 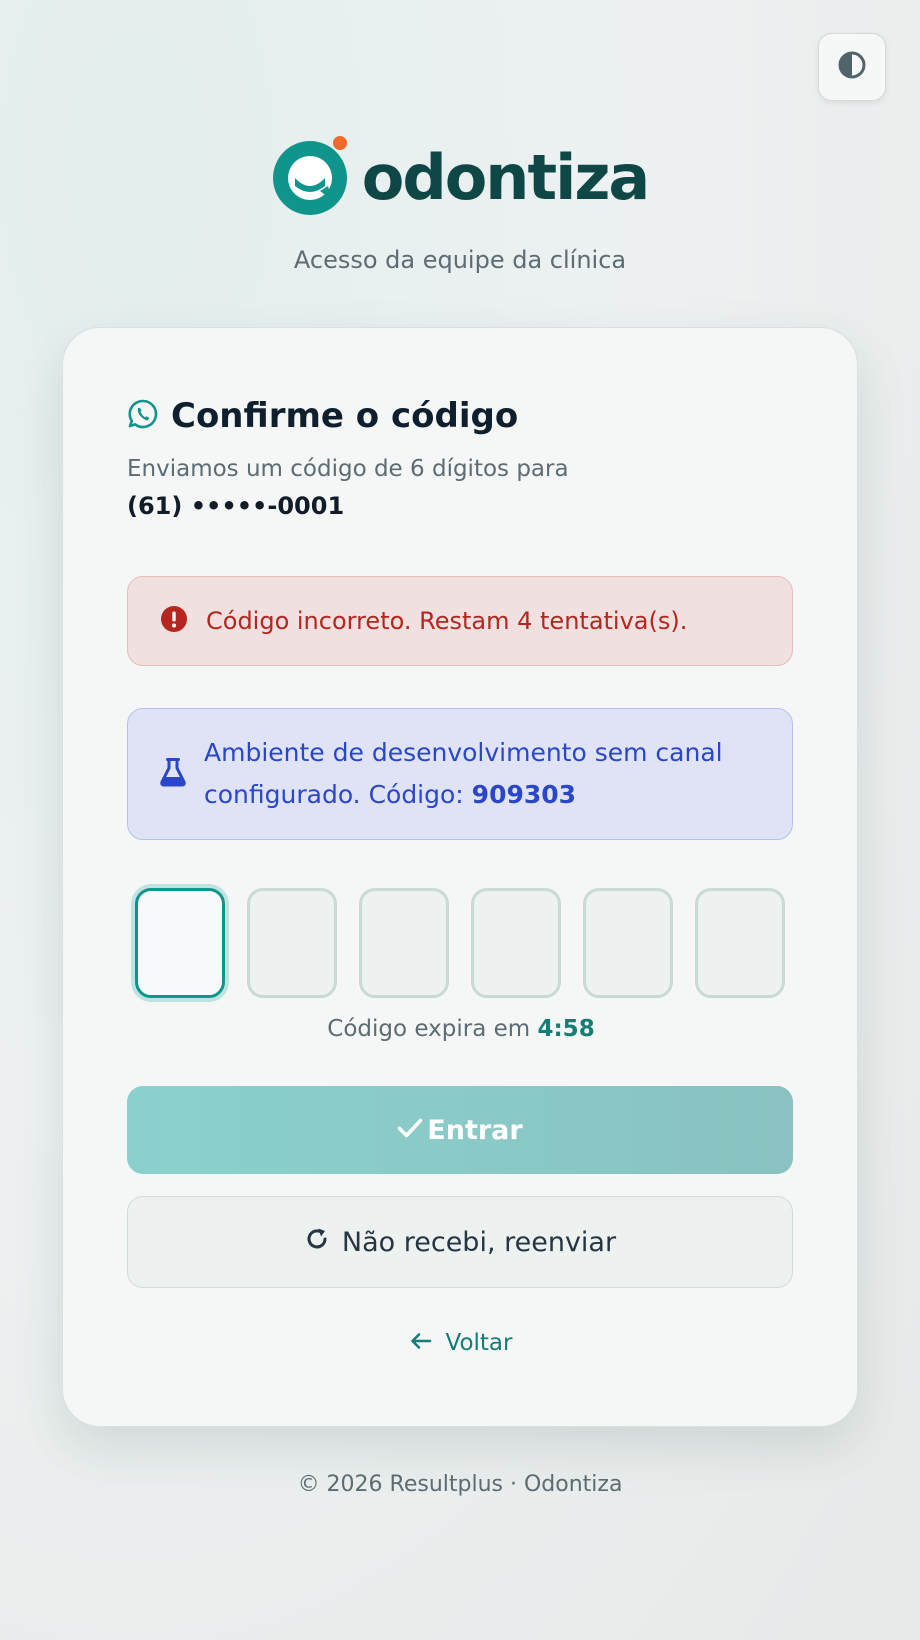 What do you see at coordinates (566, 1029) in the screenshot?
I see `expiry-time: 4:58` at bounding box center [566, 1029].